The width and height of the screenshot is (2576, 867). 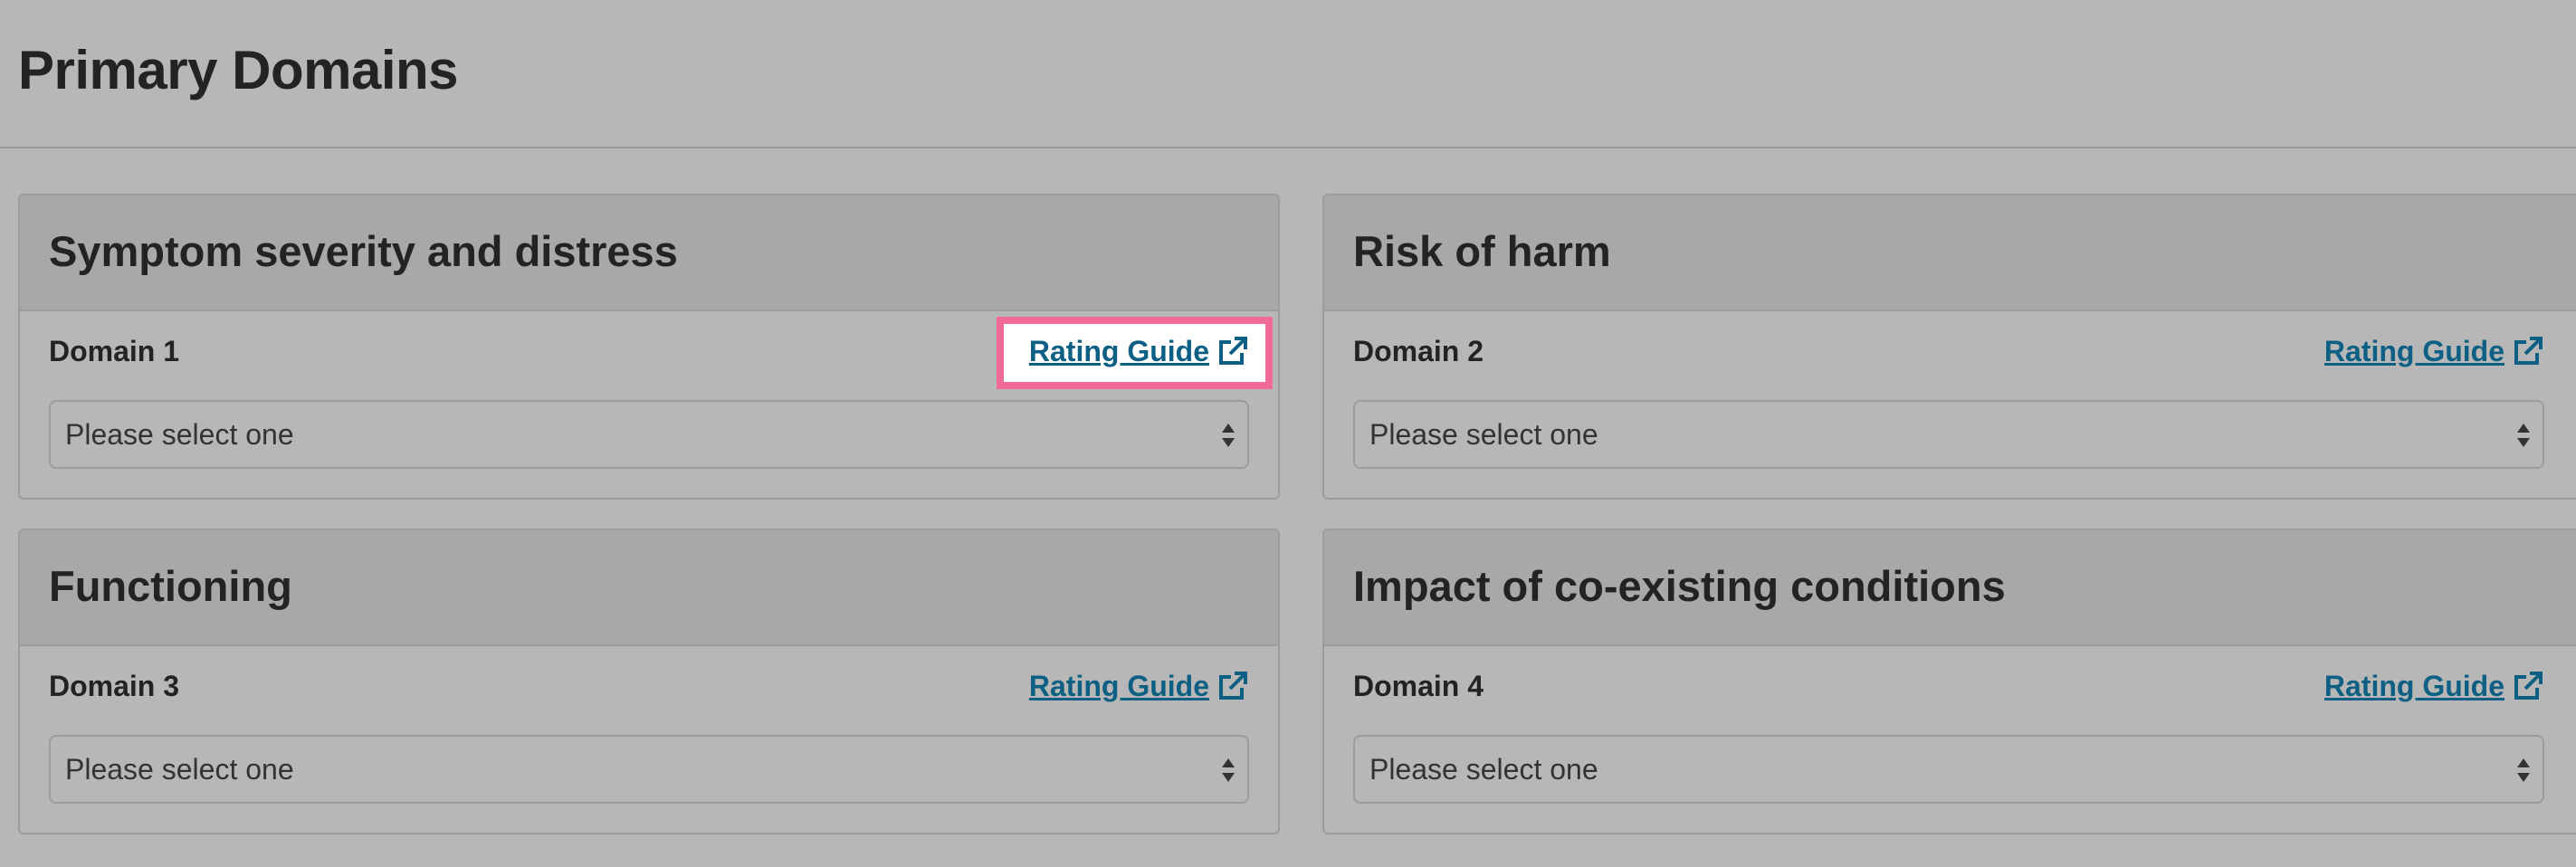 I want to click on card-header: Impact of co-existing conditions, so click(x=1950, y=588).